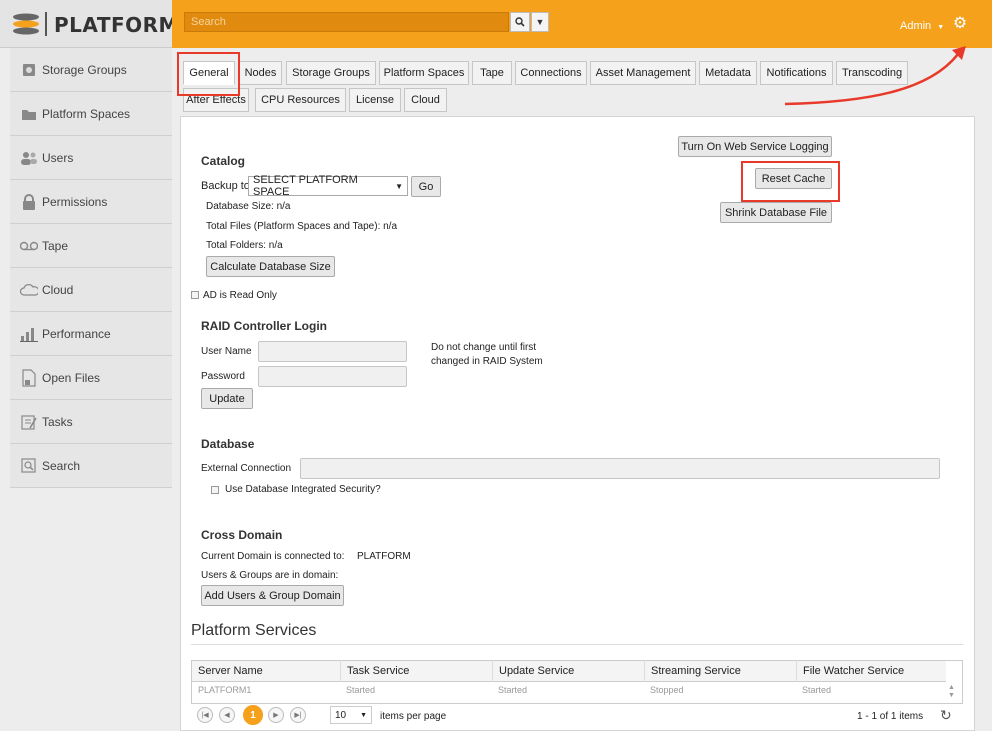 This screenshot has height=731, width=992. I want to click on tab-nodes: Nodes, so click(260, 73).